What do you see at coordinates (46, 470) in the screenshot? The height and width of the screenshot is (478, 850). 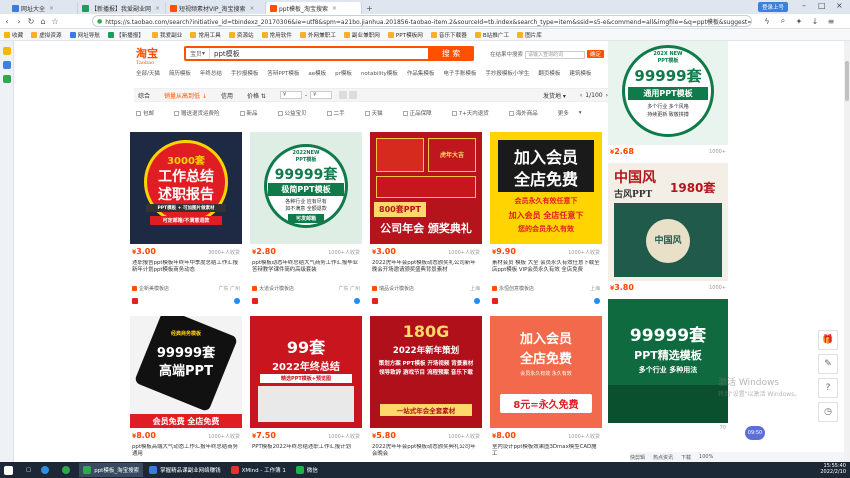 I see `edge-icon` at bounding box center [46, 470].